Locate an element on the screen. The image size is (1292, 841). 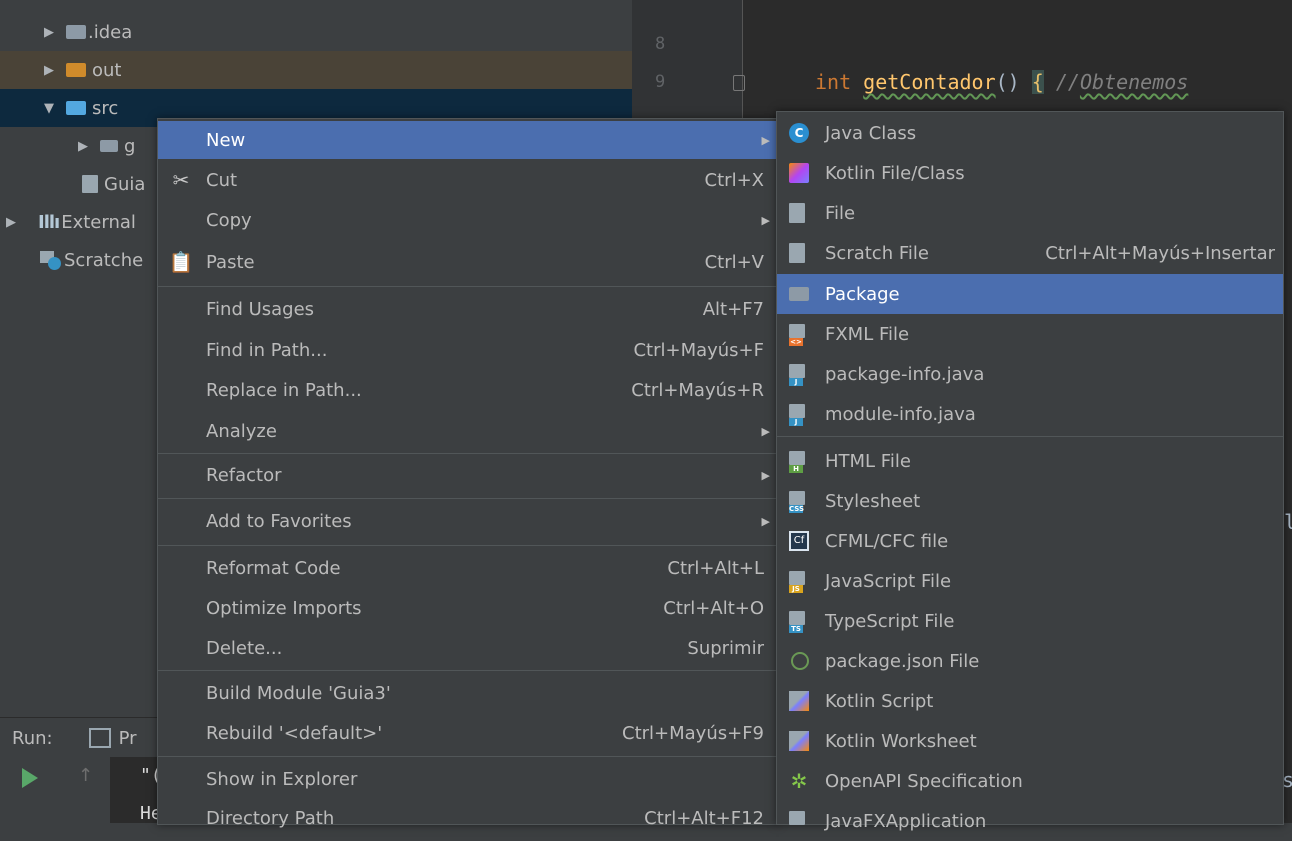
menu-item-label: Copy is located at coordinates (229, 220).